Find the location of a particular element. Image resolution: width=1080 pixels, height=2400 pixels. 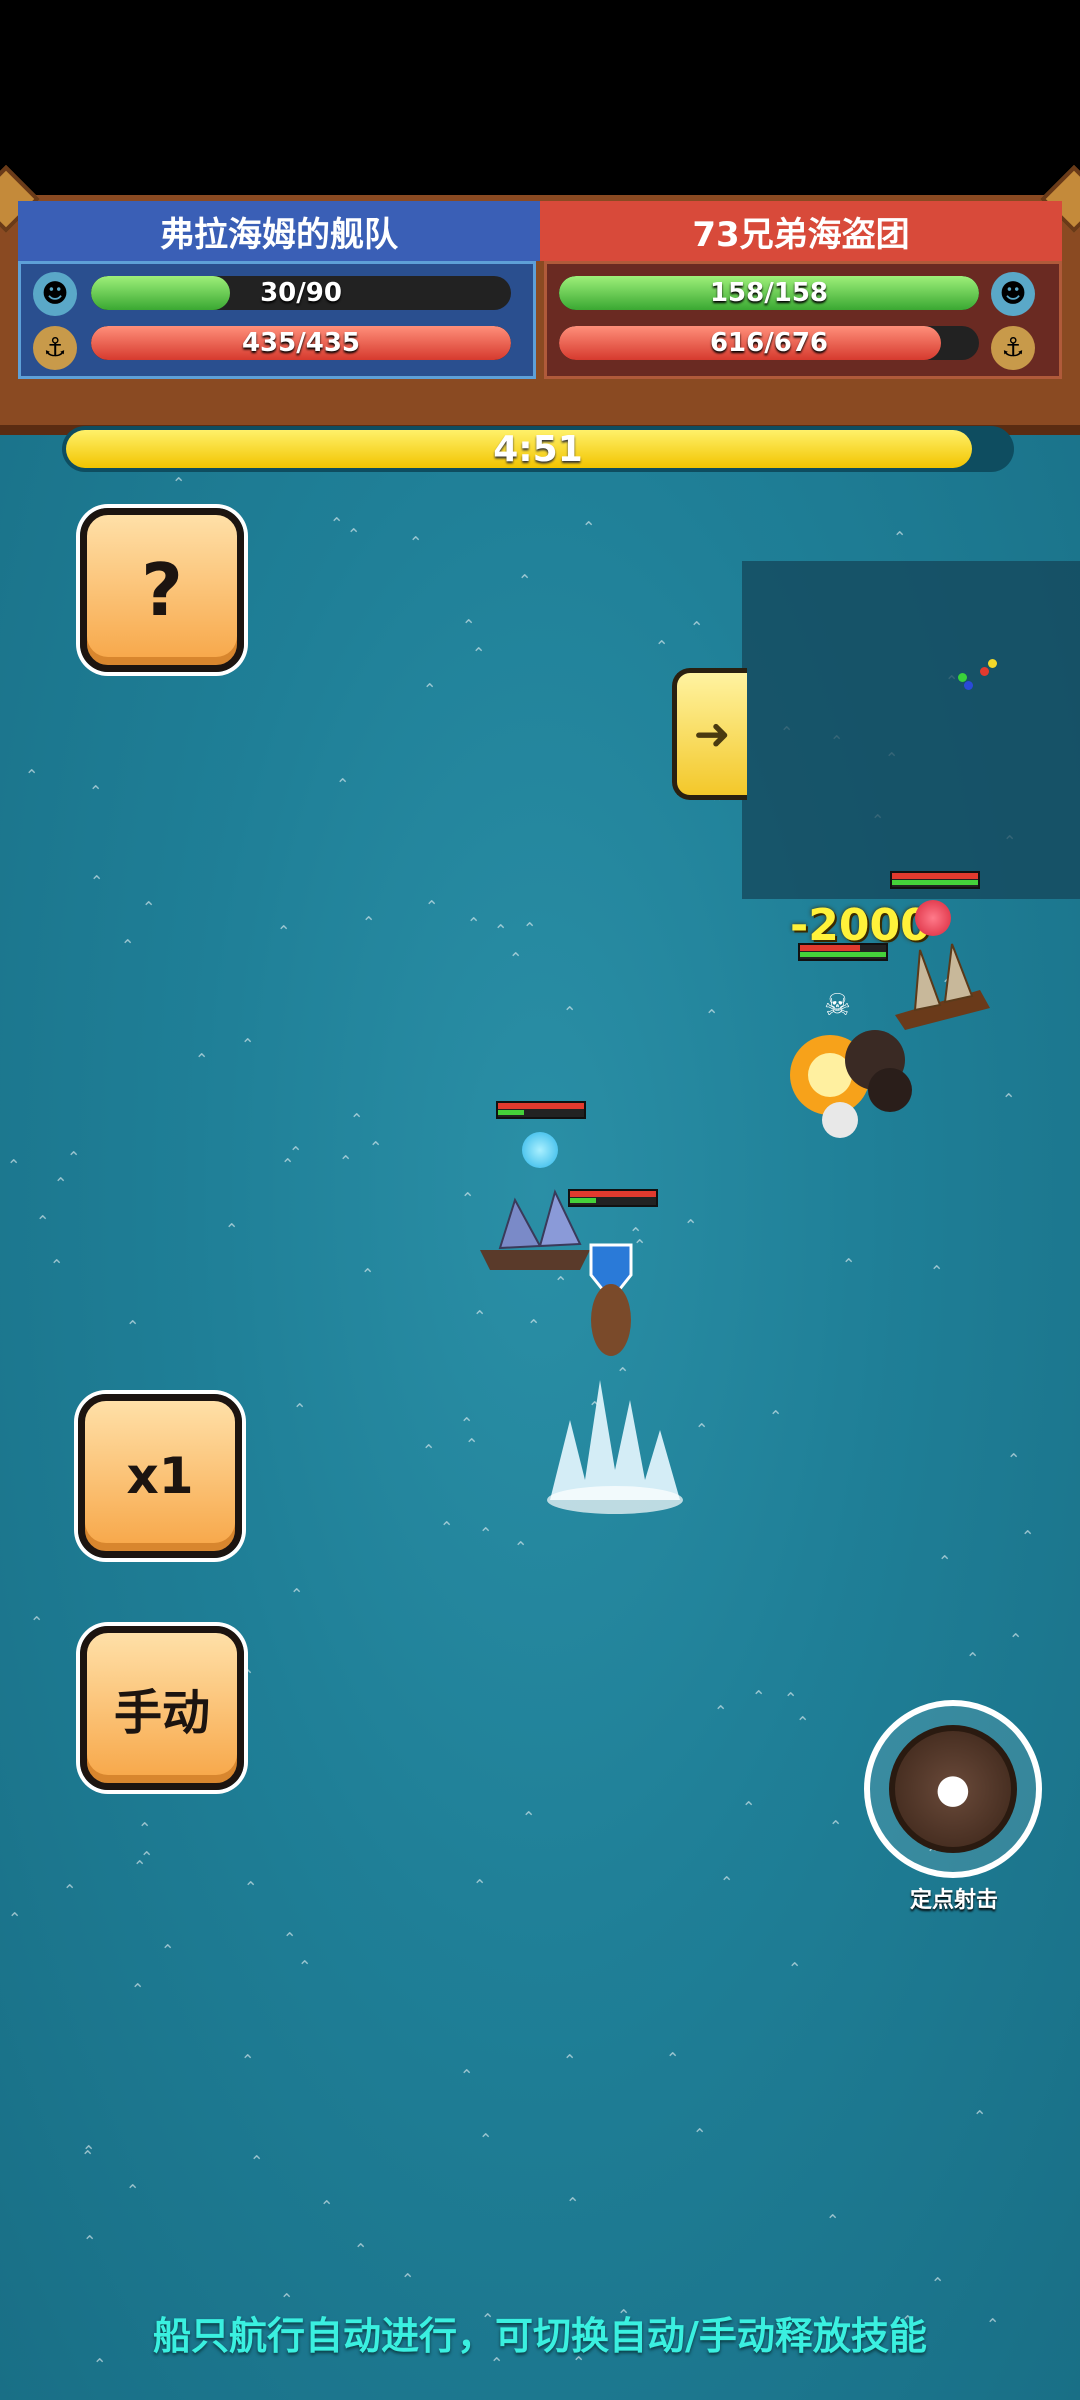

manual-mode-label: 手动 is located at coordinates (161, 1713).